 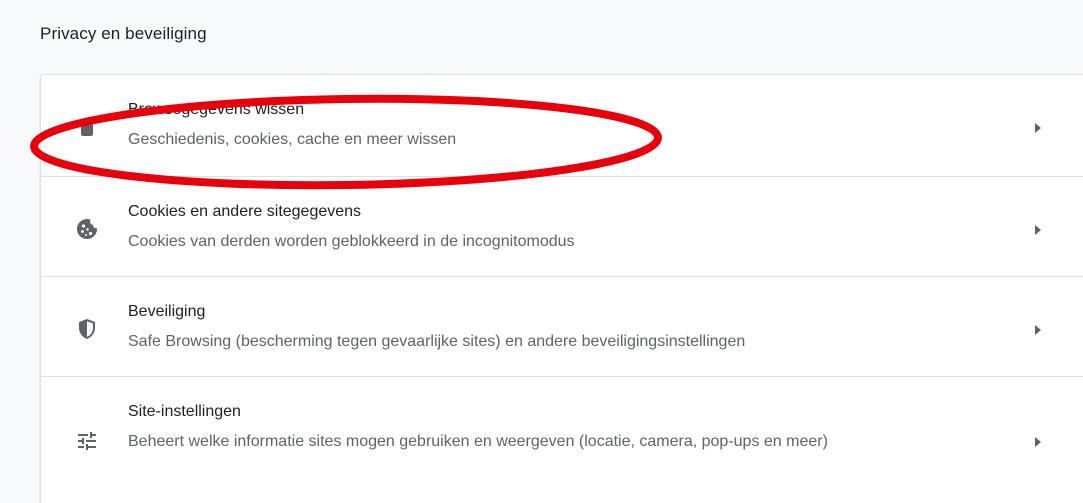 What do you see at coordinates (87, 127) in the screenshot?
I see `trash-icon` at bounding box center [87, 127].